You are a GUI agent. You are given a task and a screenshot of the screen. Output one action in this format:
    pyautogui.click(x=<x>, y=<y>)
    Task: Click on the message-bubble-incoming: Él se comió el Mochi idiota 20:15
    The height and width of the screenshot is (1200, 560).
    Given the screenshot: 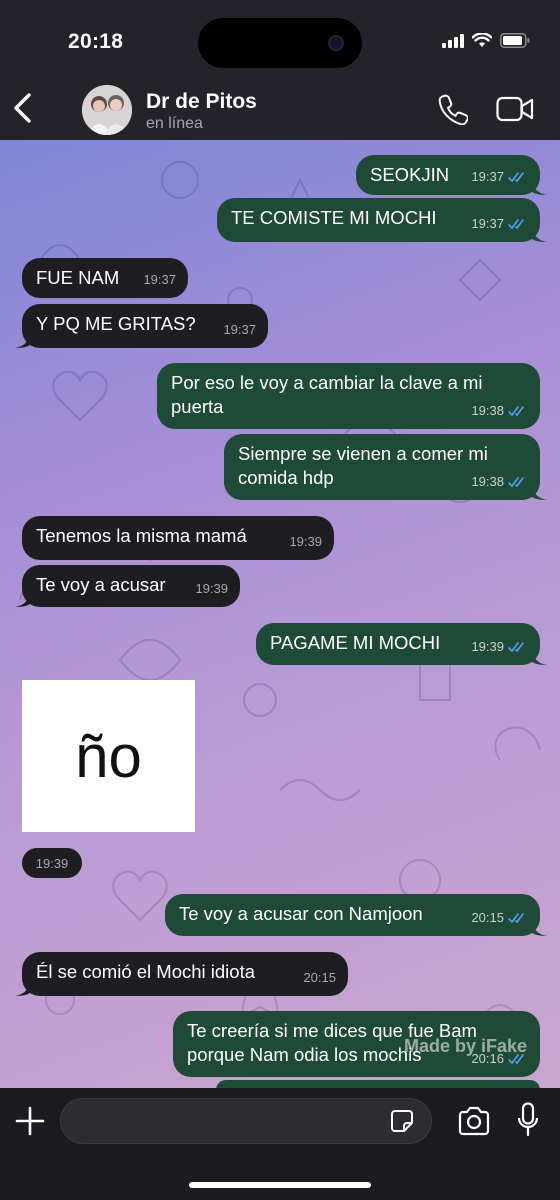 What is the action you would take?
    pyautogui.click(x=181, y=974)
    